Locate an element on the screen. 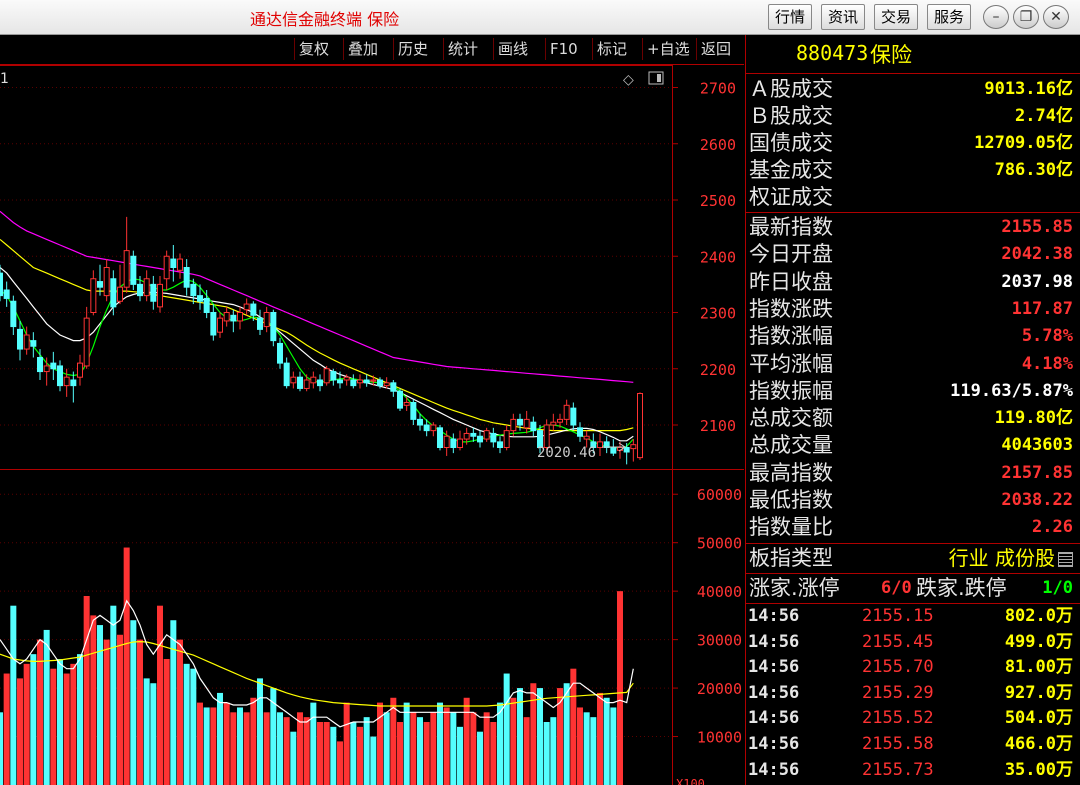 The image size is (1080, 785). market-button: 行情 is located at coordinates (790, 17).